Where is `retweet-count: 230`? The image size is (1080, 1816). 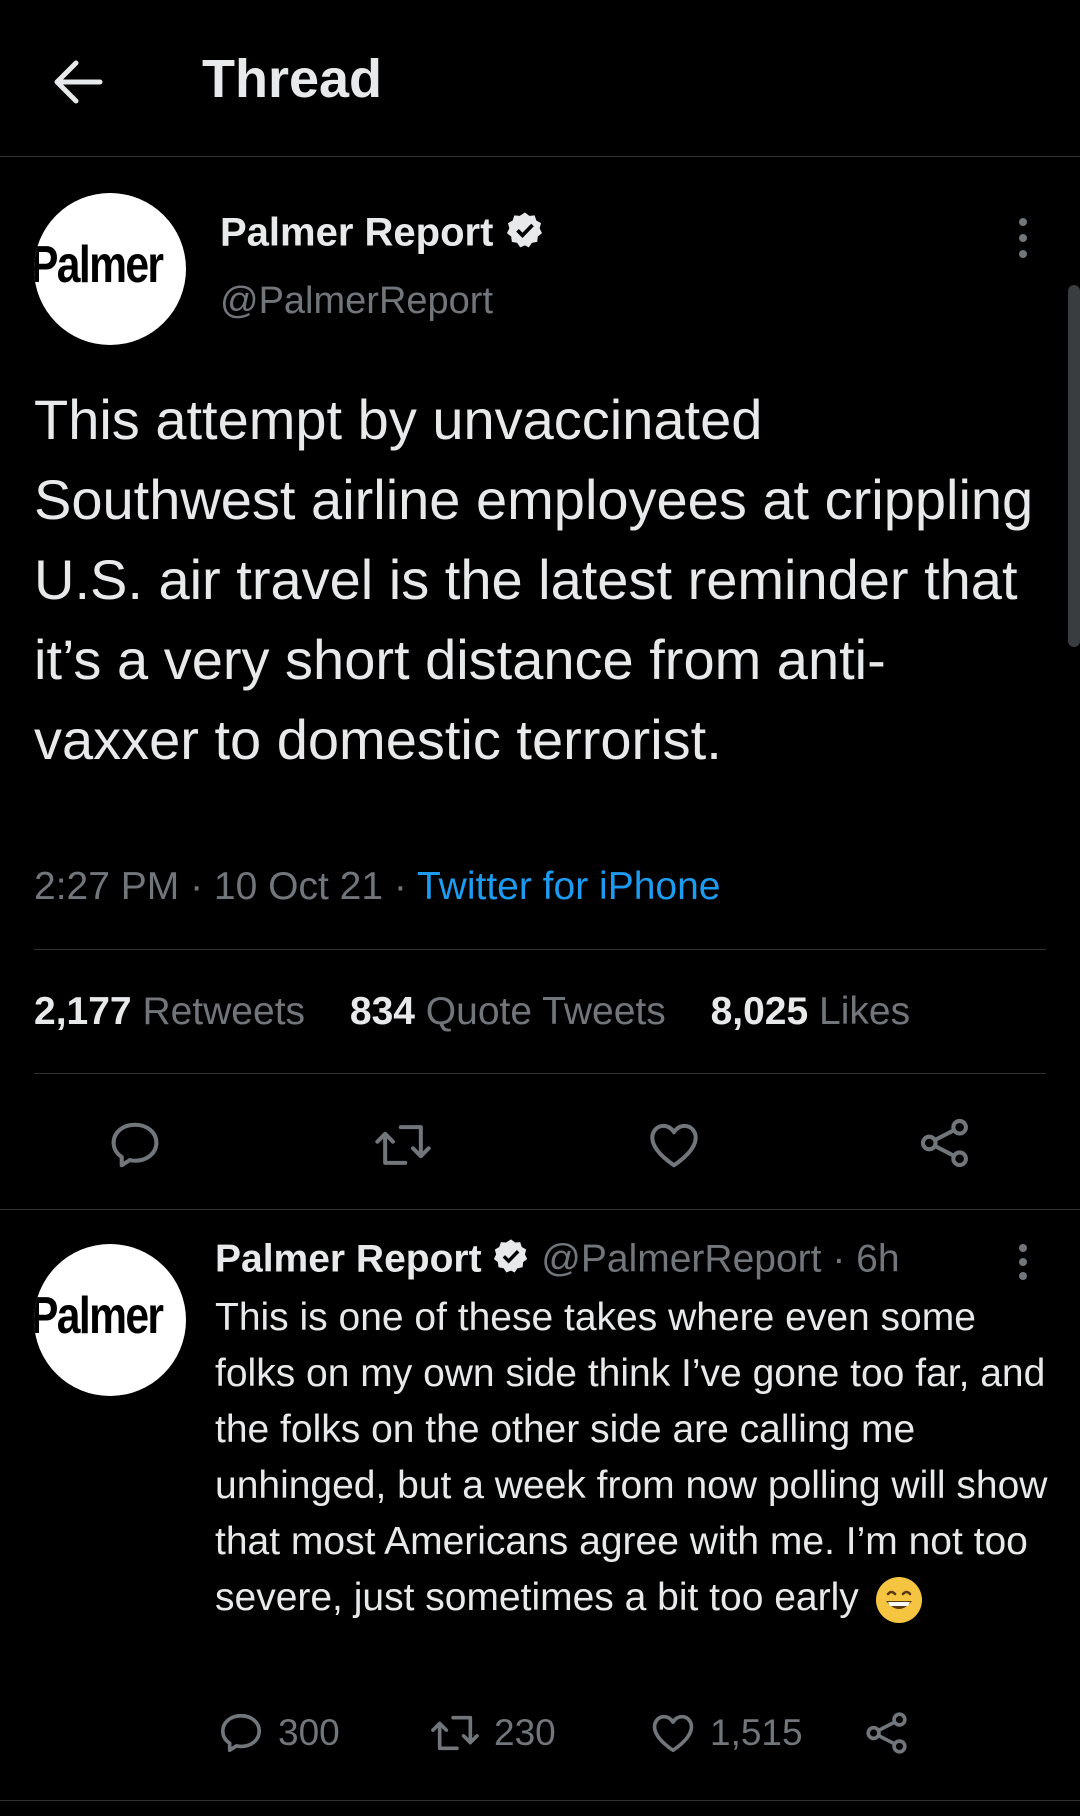 retweet-count: 230 is located at coordinates (525, 1732).